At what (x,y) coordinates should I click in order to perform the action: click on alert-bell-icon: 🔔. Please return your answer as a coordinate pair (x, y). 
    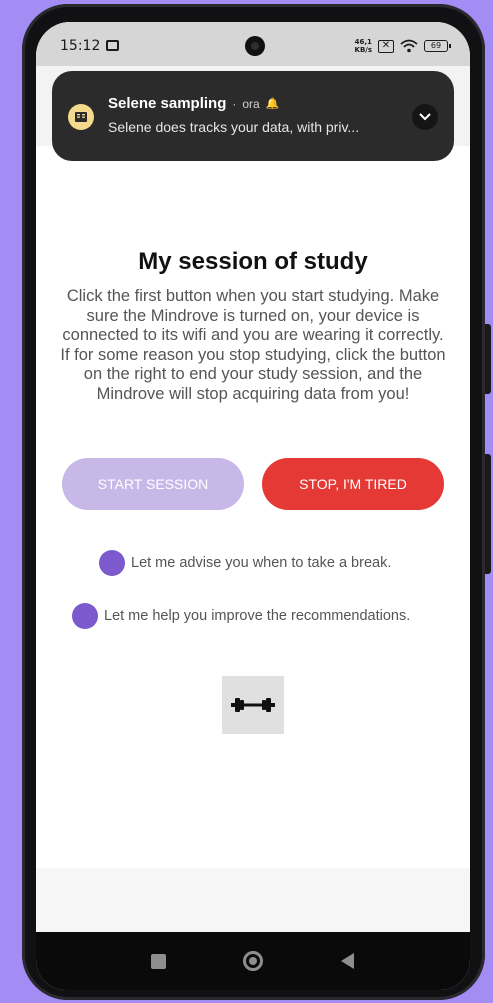
    Looking at the image, I should click on (272, 104).